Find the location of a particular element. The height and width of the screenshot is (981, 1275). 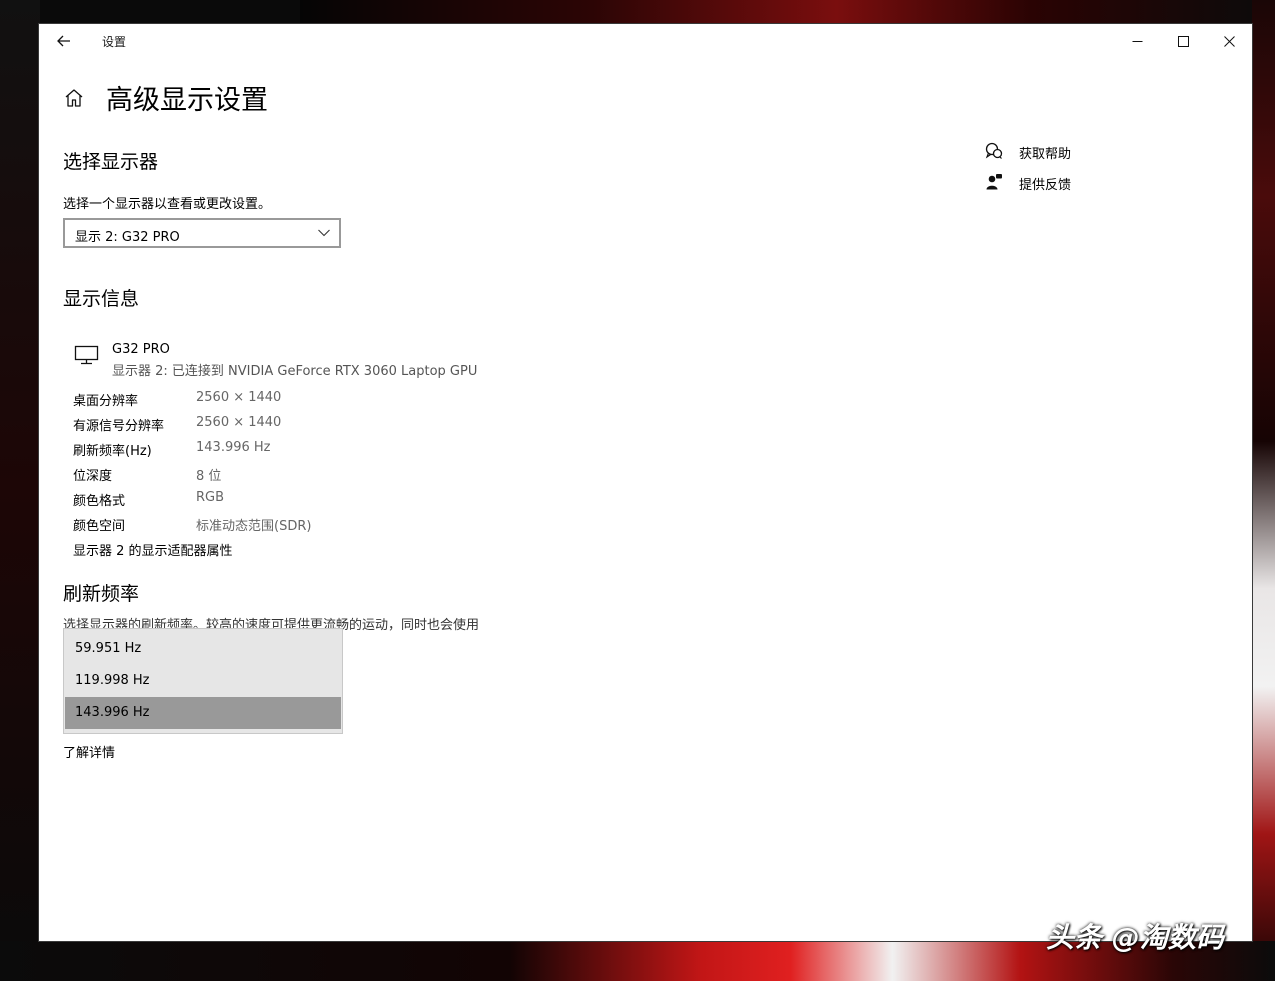

minimize-icon is located at coordinates (1137, 41).